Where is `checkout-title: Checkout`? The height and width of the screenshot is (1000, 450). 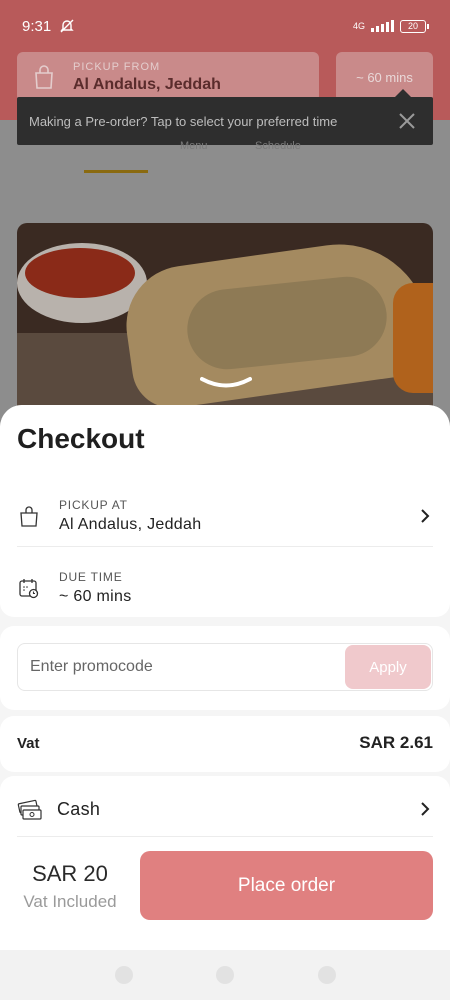
checkout-title: Checkout is located at coordinates (81, 438).